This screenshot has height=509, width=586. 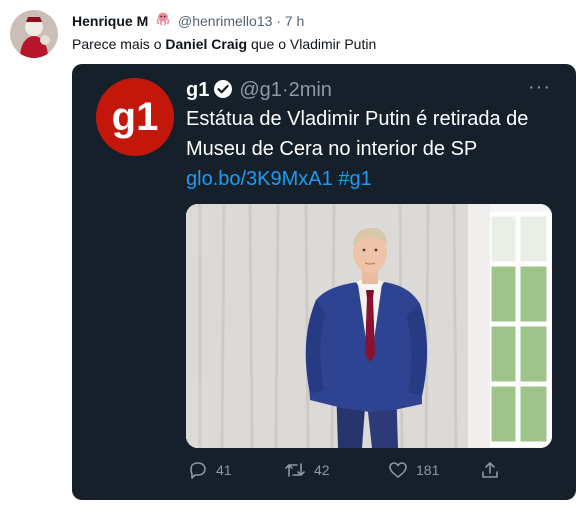 I want to click on user-handle: @henrimello13, so click(x=225, y=21).